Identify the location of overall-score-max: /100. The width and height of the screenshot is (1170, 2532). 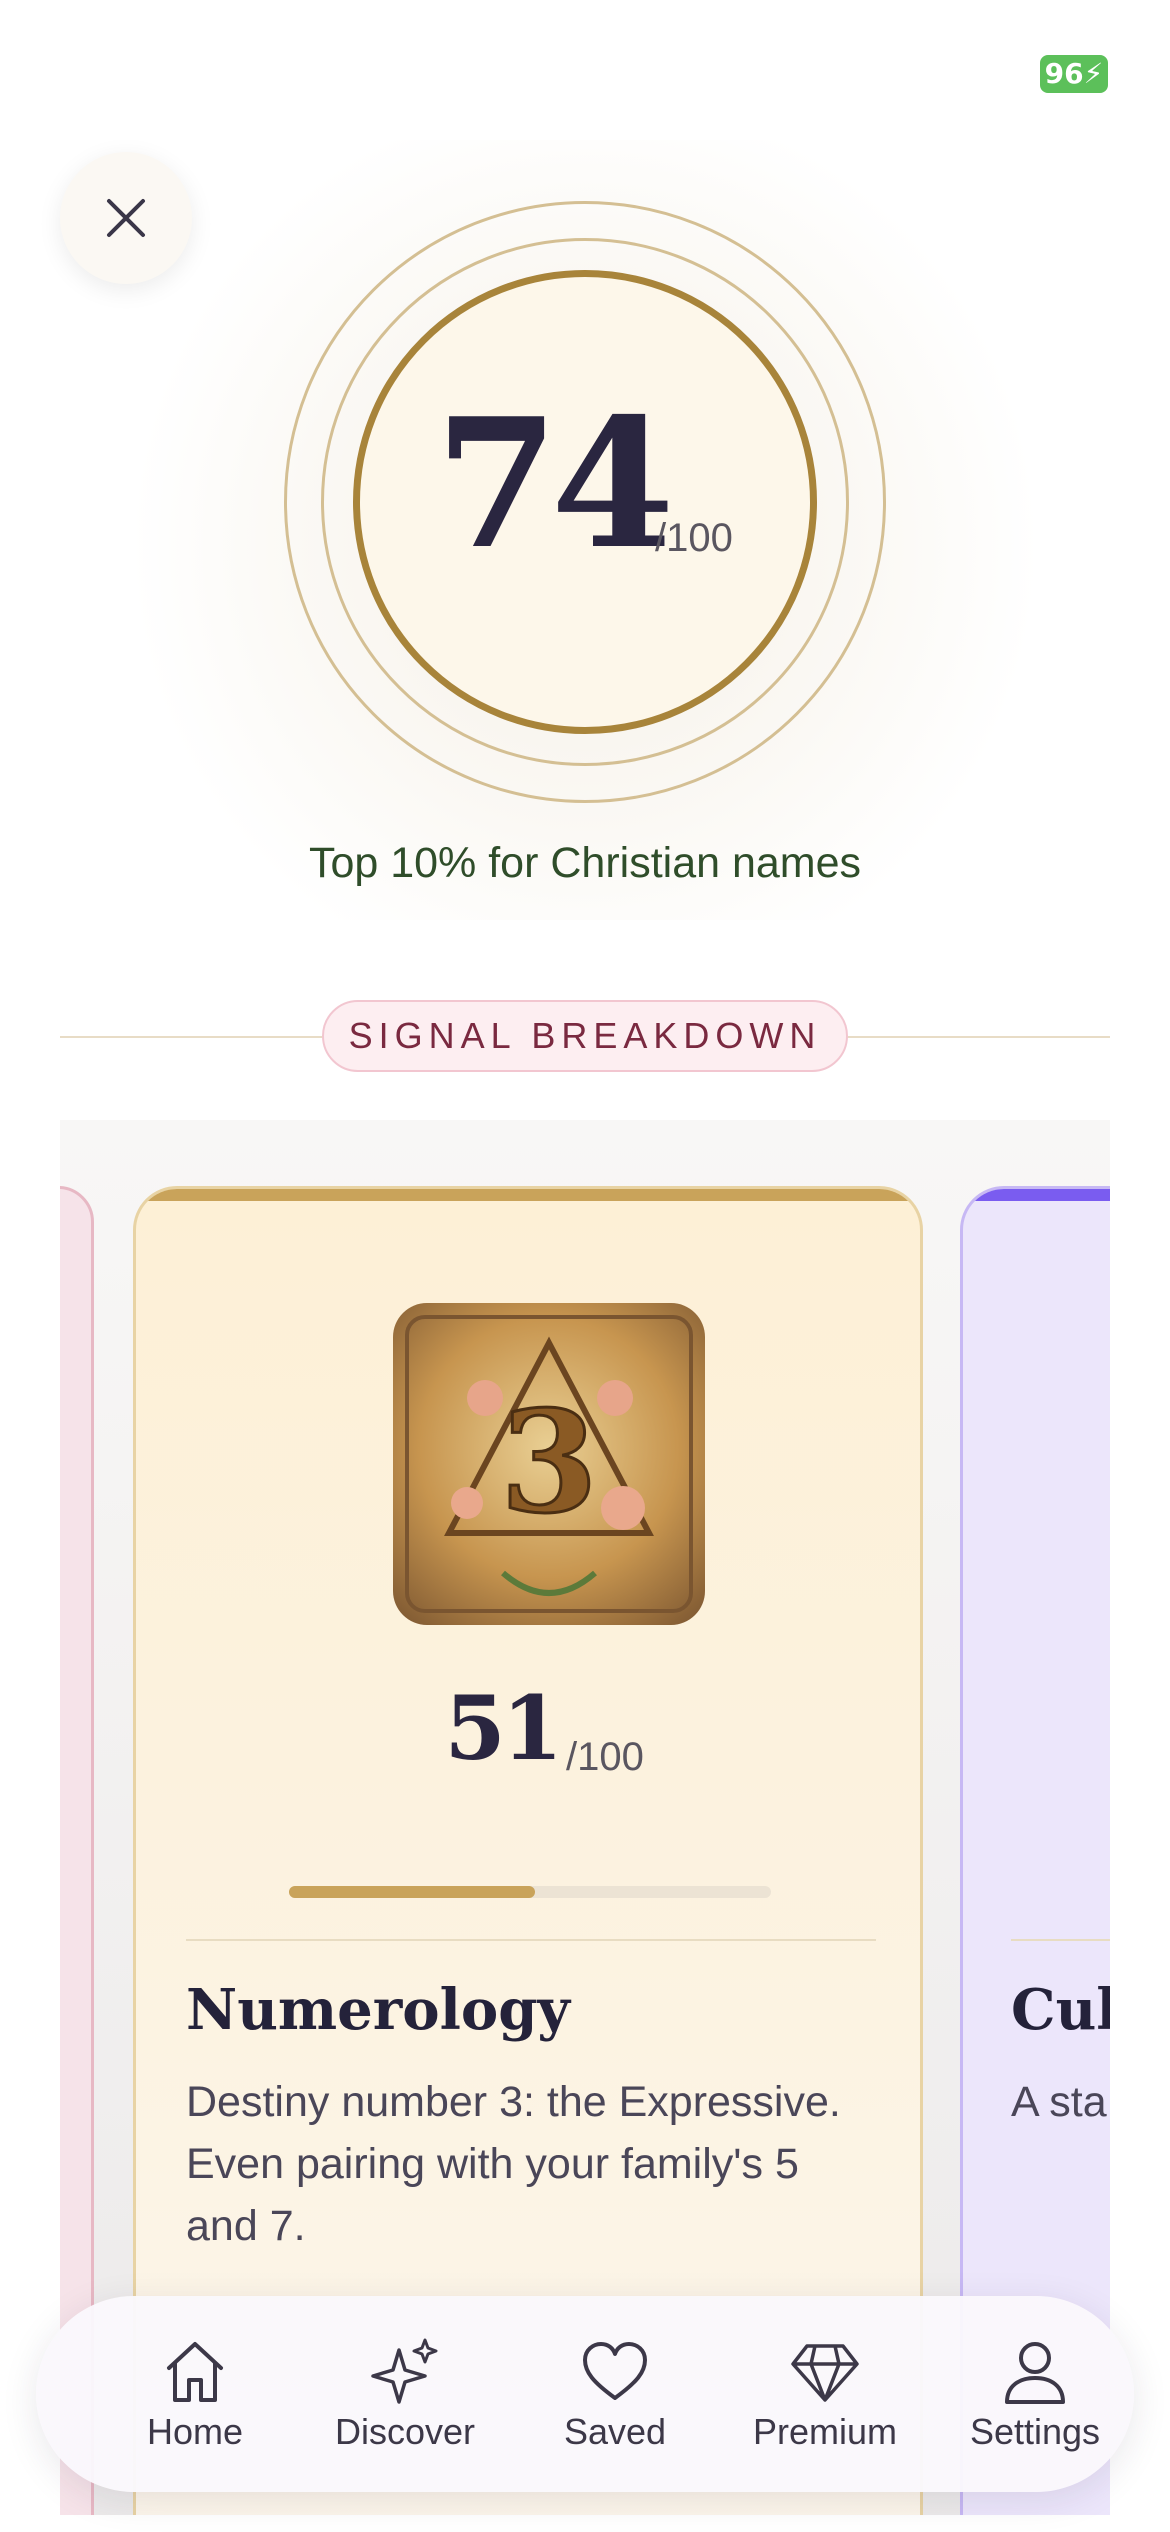
(694, 538).